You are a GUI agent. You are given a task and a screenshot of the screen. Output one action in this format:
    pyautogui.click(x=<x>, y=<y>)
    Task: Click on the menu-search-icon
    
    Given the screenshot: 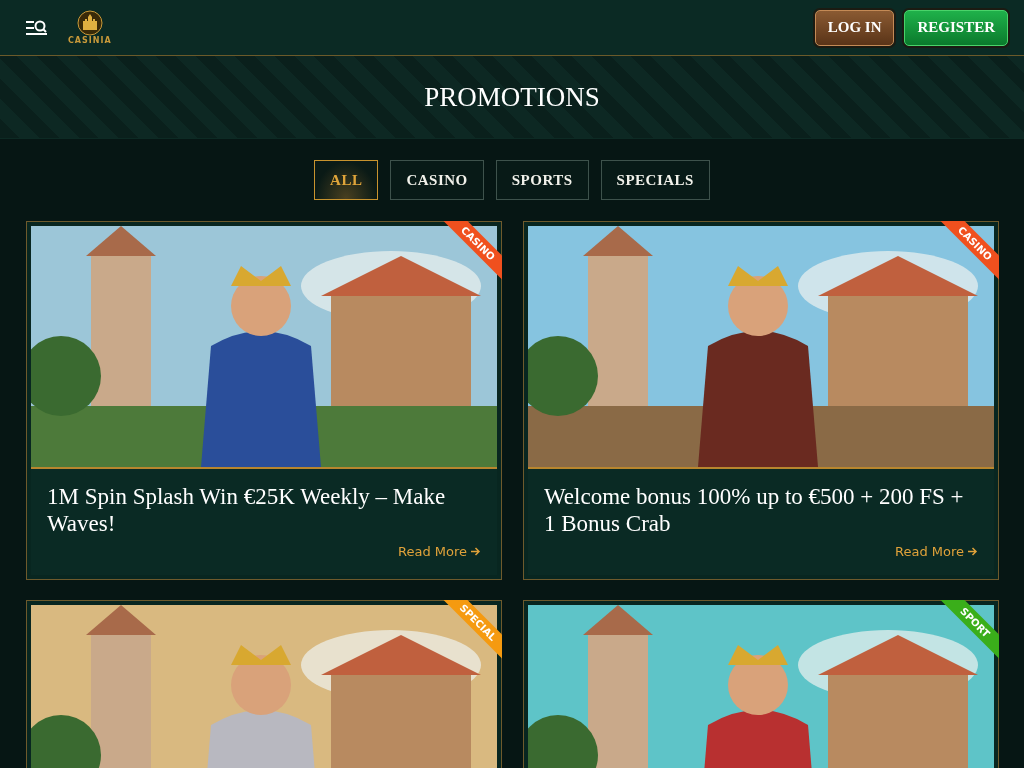 What is the action you would take?
    pyautogui.click(x=37, y=27)
    